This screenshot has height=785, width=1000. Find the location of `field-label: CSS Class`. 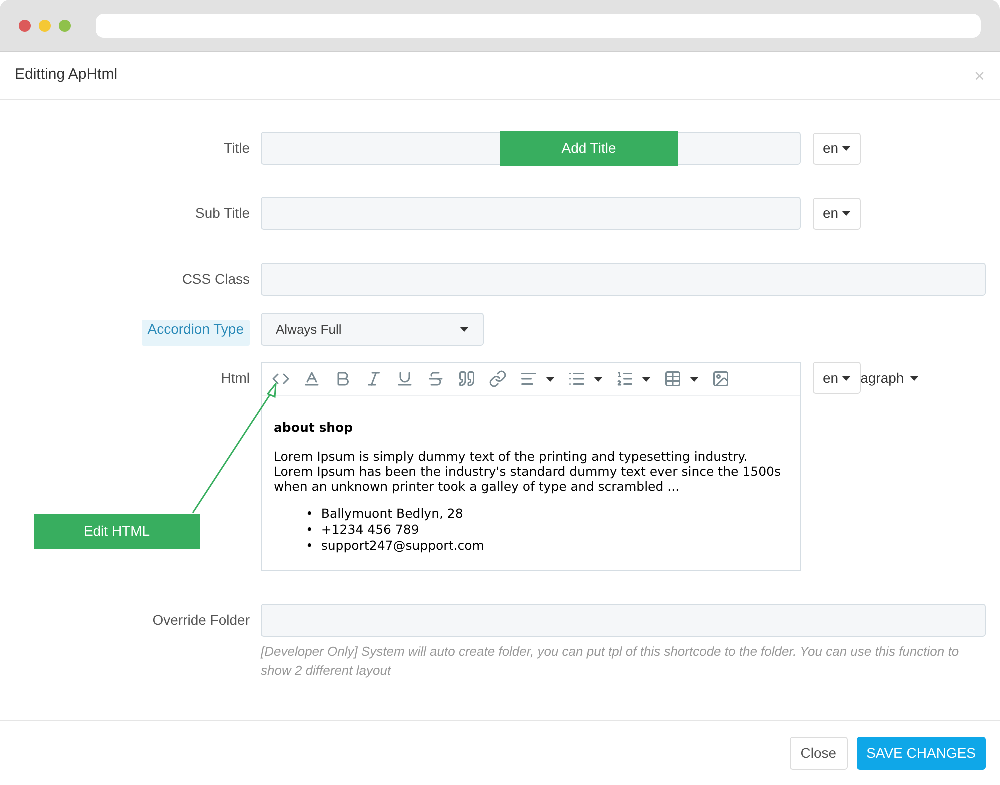

field-label: CSS Class is located at coordinates (216, 279).